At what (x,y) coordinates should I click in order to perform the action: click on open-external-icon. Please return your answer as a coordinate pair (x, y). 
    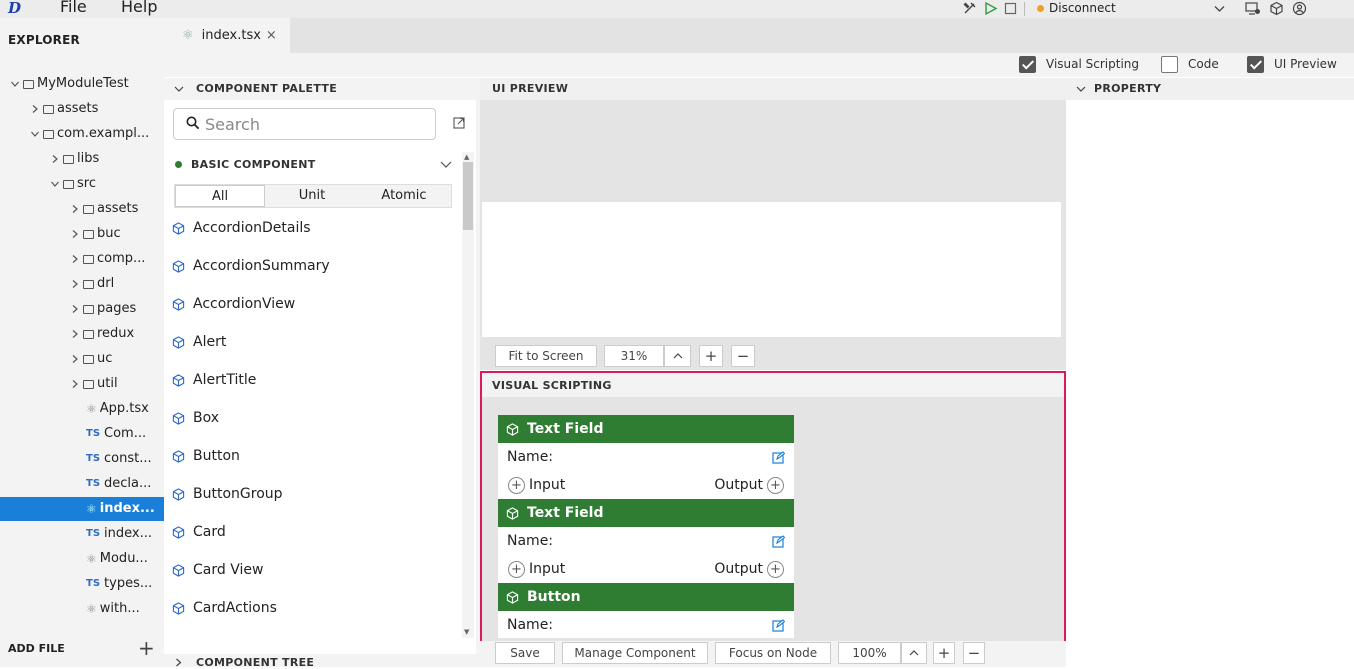
    Looking at the image, I should click on (459, 123).